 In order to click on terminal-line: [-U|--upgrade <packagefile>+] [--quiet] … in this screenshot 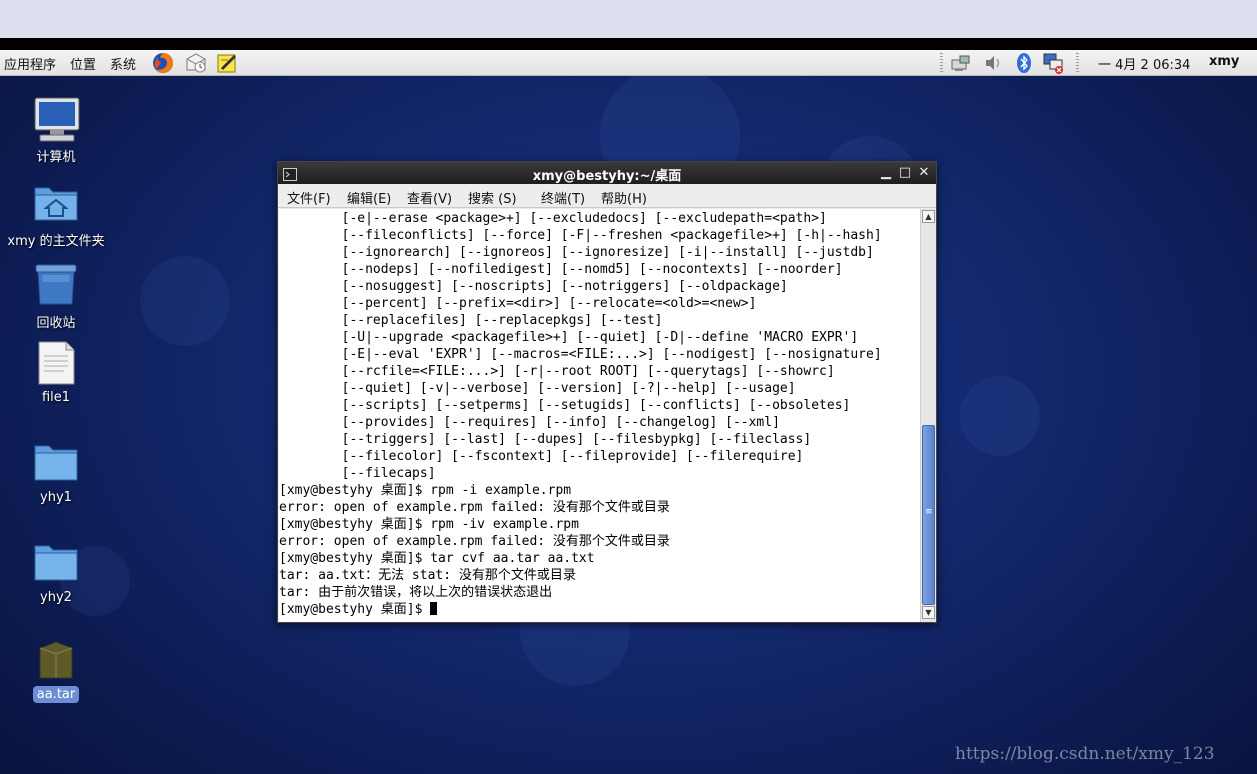, I will do `click(569, 337)`.